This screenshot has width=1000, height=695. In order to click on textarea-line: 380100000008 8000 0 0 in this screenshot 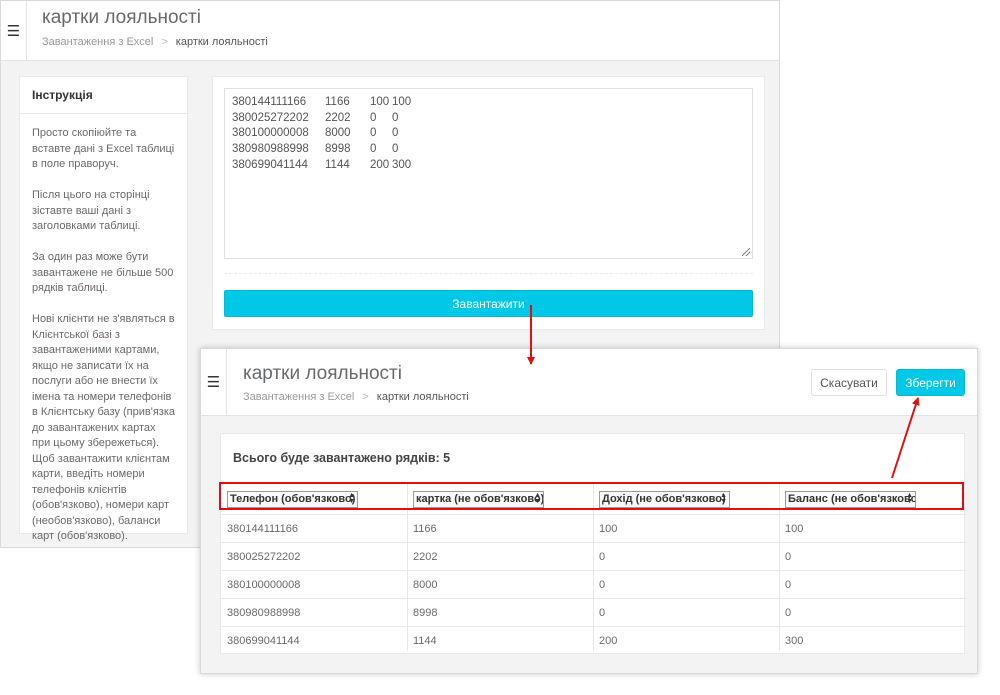, I will do `click(315, 133)`.